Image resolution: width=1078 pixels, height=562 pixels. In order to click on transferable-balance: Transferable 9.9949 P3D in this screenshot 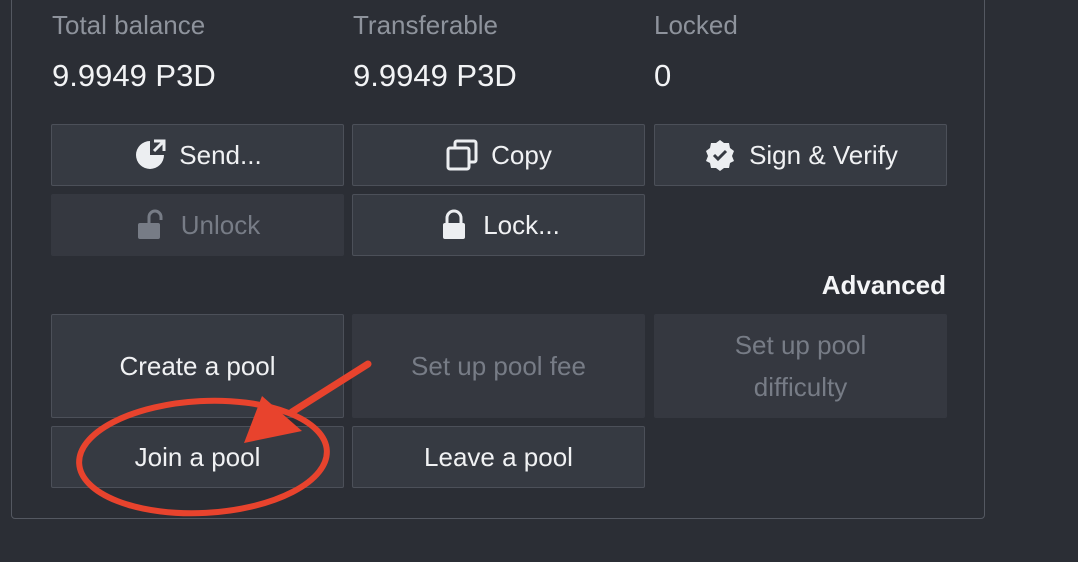, I will do `click(435, 52)`.